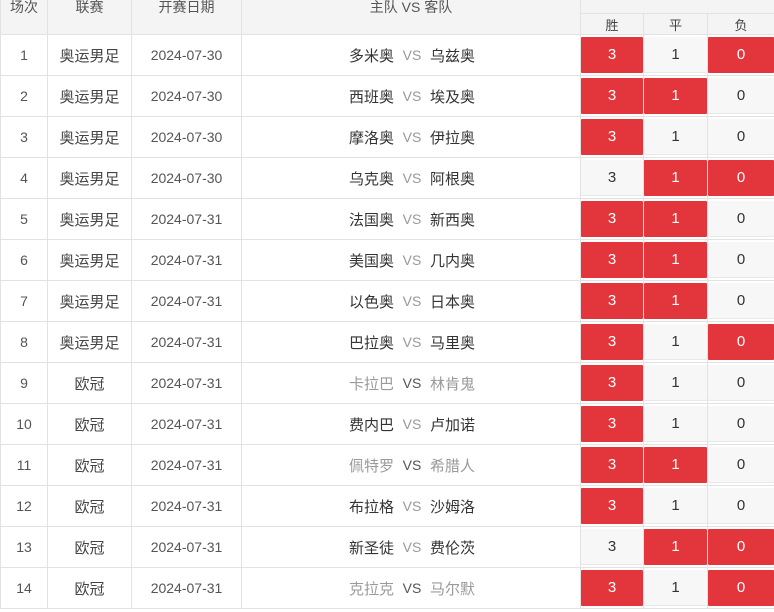 The image size is (774, 612). I want to click on table-row: 6 奥运男足 2024-07-31 美国奥 VS 几内奥 3 1 0, so click(387, 260).